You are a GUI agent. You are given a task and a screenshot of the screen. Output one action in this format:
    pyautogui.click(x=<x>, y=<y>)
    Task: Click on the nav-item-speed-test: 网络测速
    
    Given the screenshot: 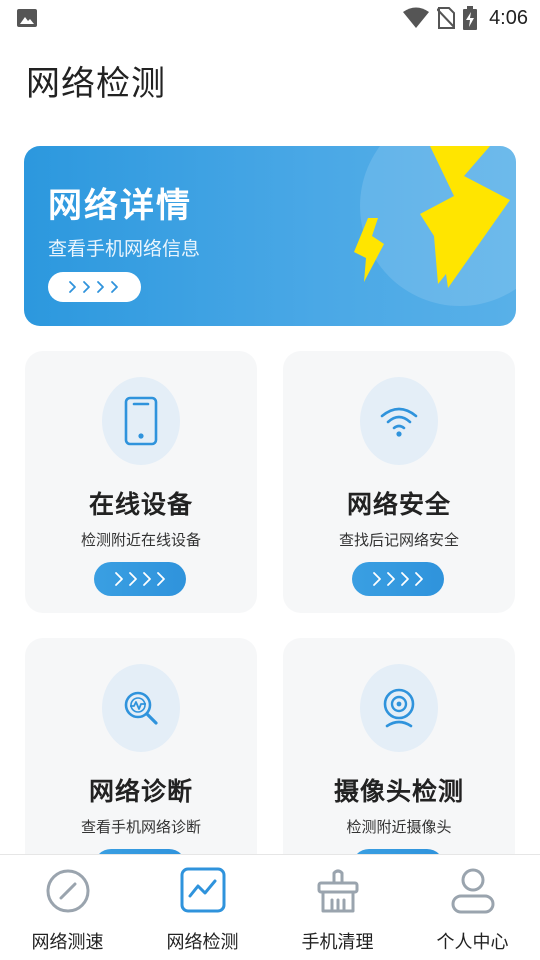 What is the action you would take?
    pyautogui.click(x=67, y=907)
    